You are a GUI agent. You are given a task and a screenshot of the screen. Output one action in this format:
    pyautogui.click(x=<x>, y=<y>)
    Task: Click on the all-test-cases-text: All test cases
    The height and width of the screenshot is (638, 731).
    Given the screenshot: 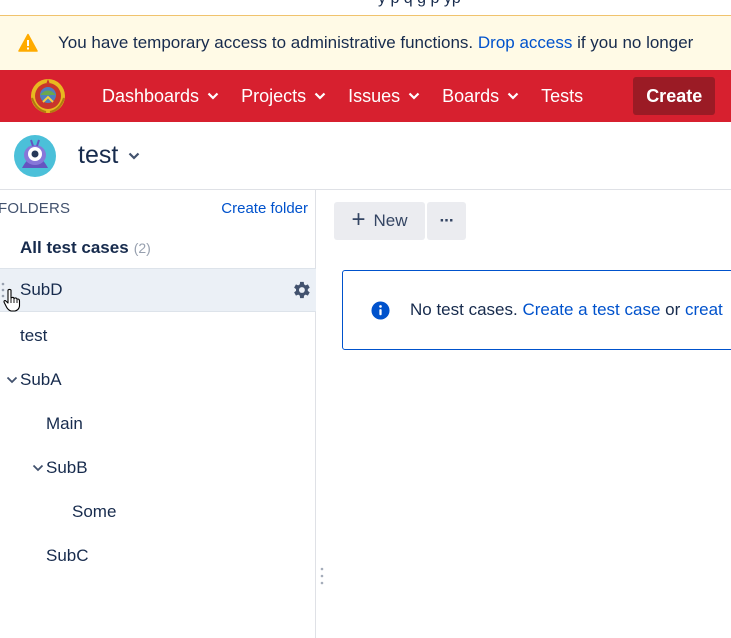 What is the action you would take?
    pyautogui.click(x=74, y=247)
    